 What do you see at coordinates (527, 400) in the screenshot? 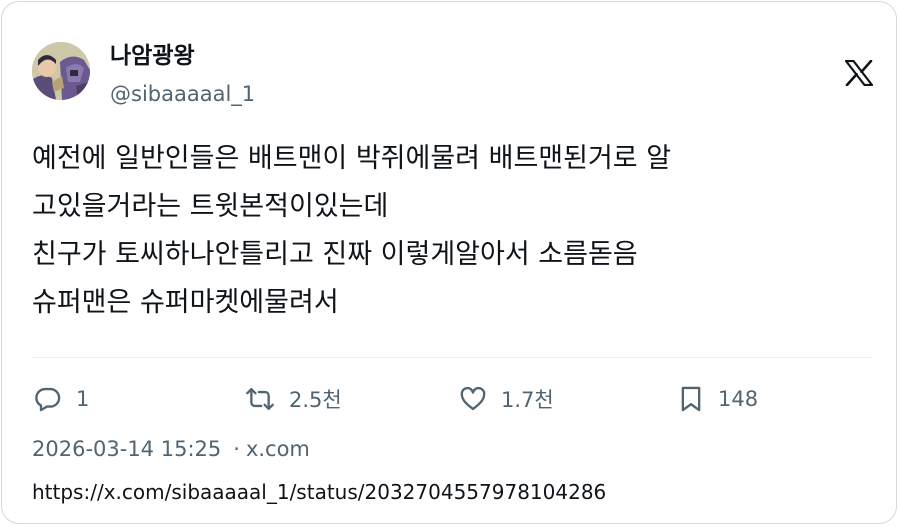
I see `like-count: 1.7천` at bounding box center [527, 400].